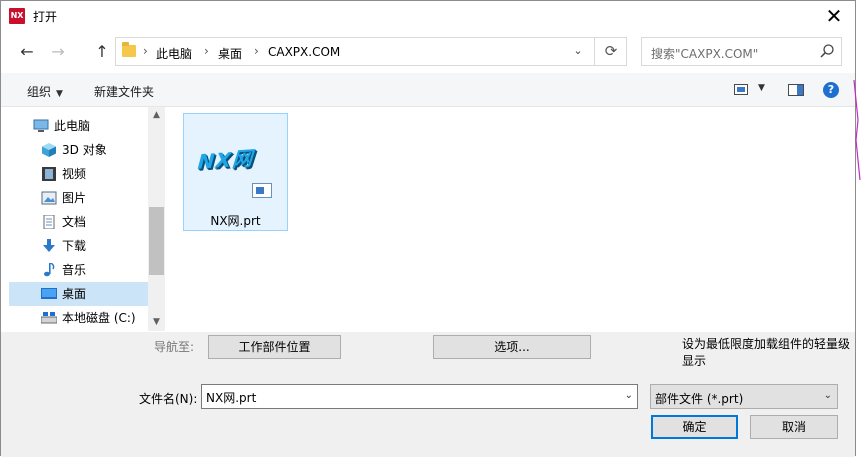 The height and width of the screenshot is (460, 862). I want to click on video-icon, so click(49, 174).